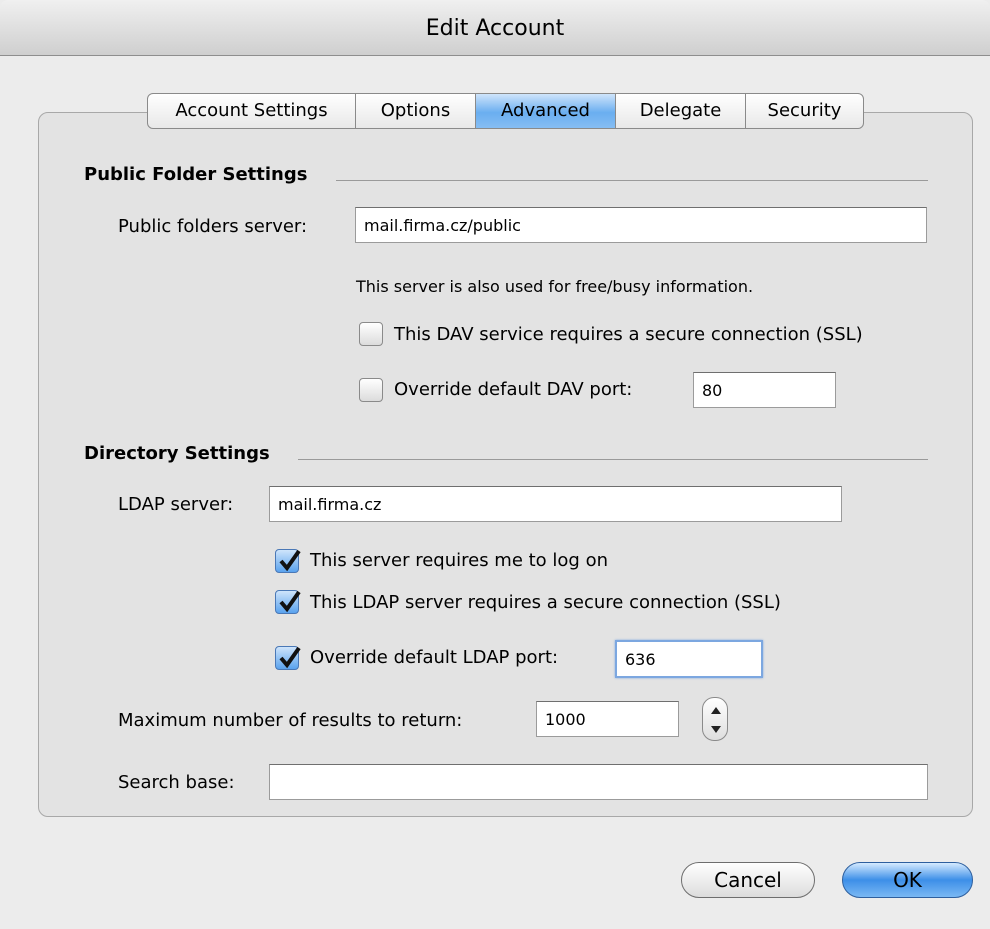 This screenshot has width=990, height=929. What do you see at coordinates (681, 111) in the screenshot?
I see `tab-delegate: Delegate` at bounding box center [681, 111].